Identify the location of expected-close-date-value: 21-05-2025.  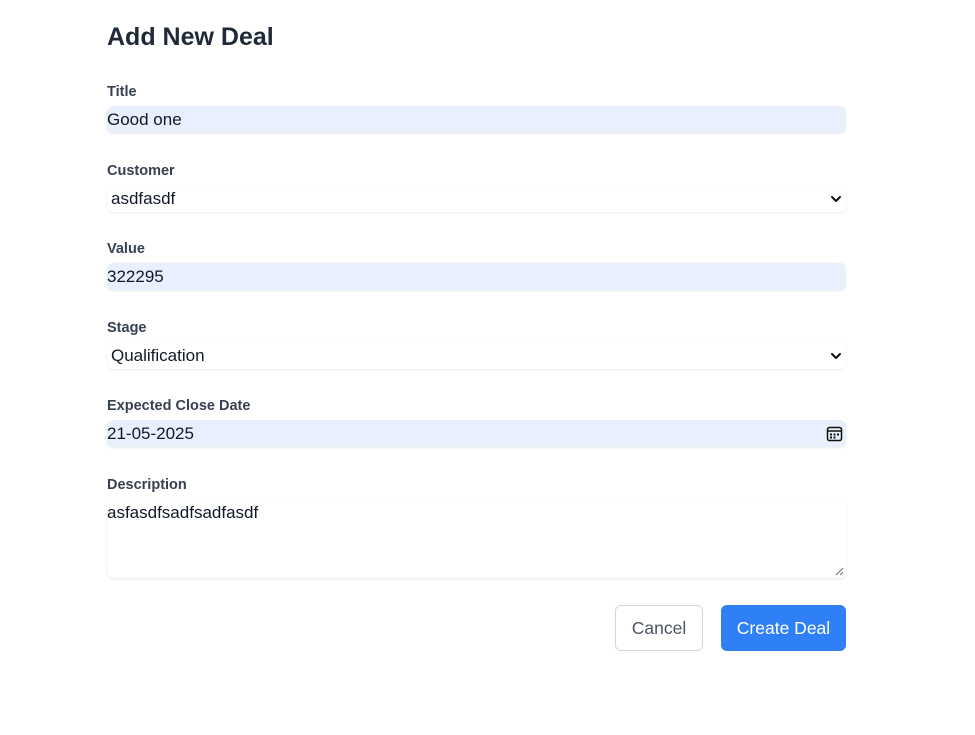
(150, 433).